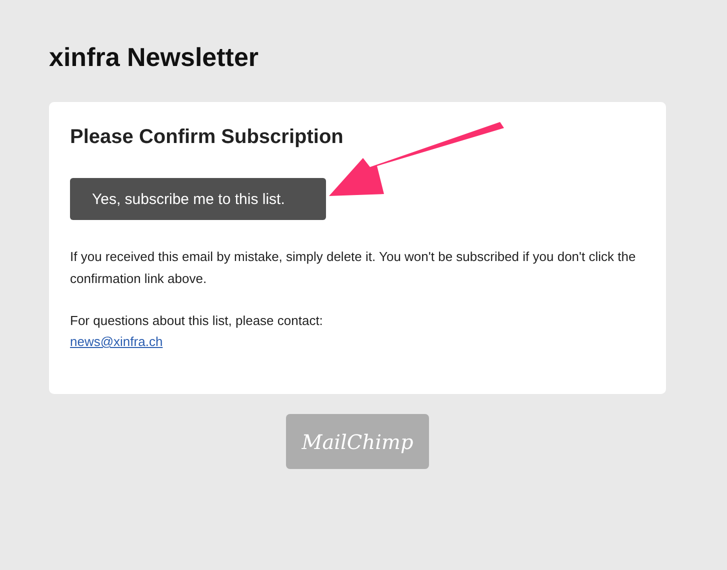  Describe the element at coordinates (154, 57) in the screenshot. I see `page-title: xinfra Newsletter` at that location.